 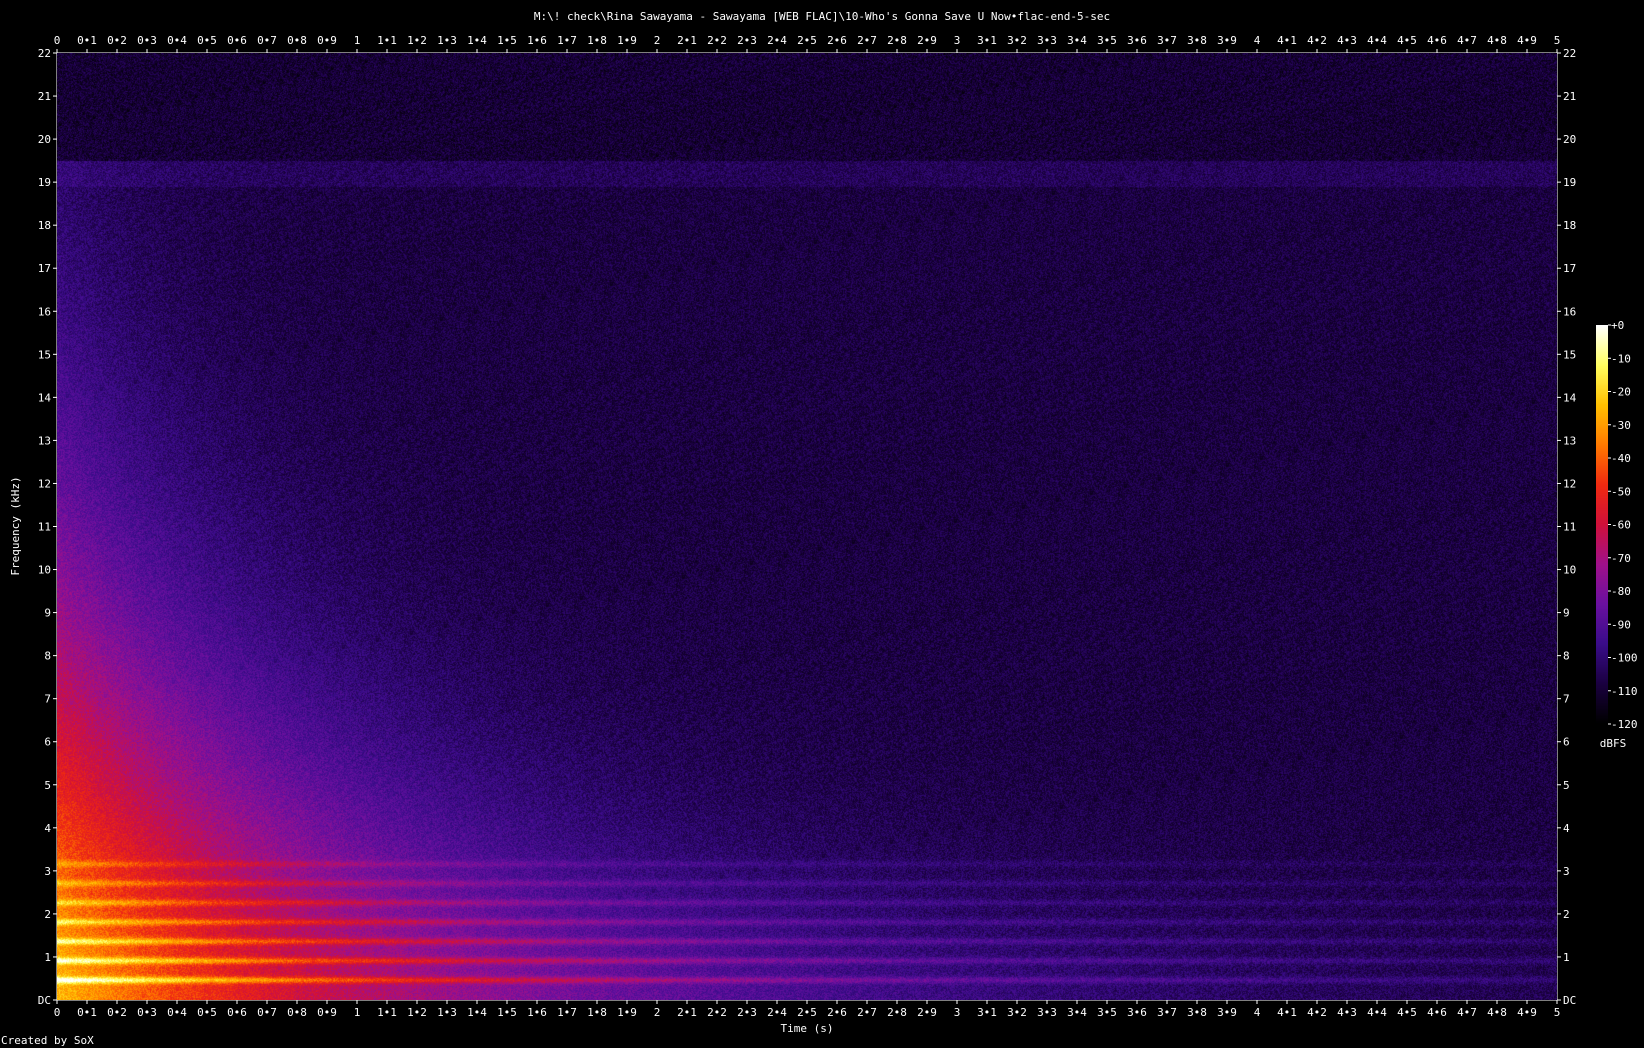 What do you see at coordinates (927, 40) in the screenshot?
I see `x-tick-label: 2•9` at bounding box center [927, 40].